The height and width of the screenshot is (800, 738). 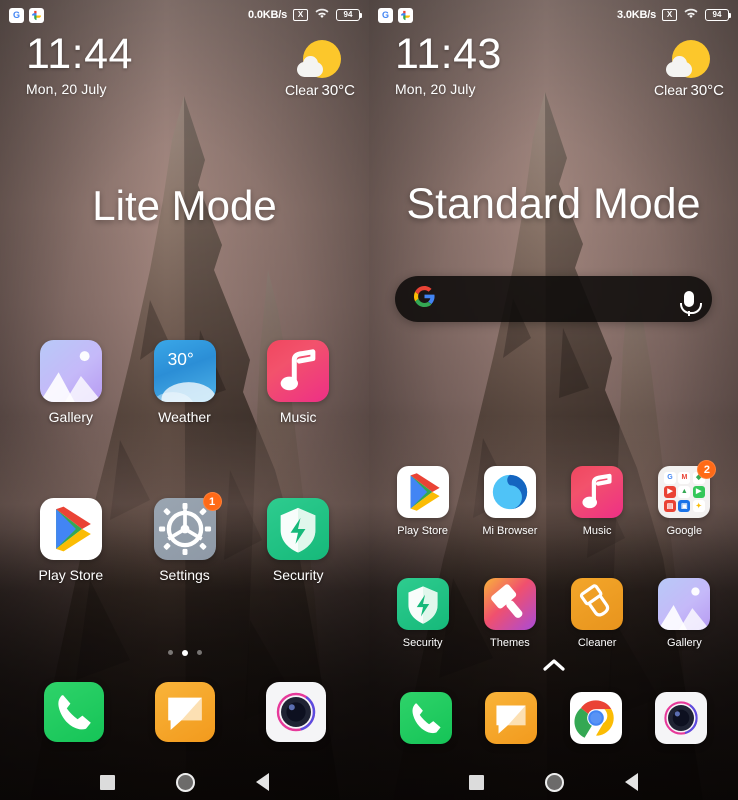 I want to click on signal-x-icon: X, so click(x=300, y=15).